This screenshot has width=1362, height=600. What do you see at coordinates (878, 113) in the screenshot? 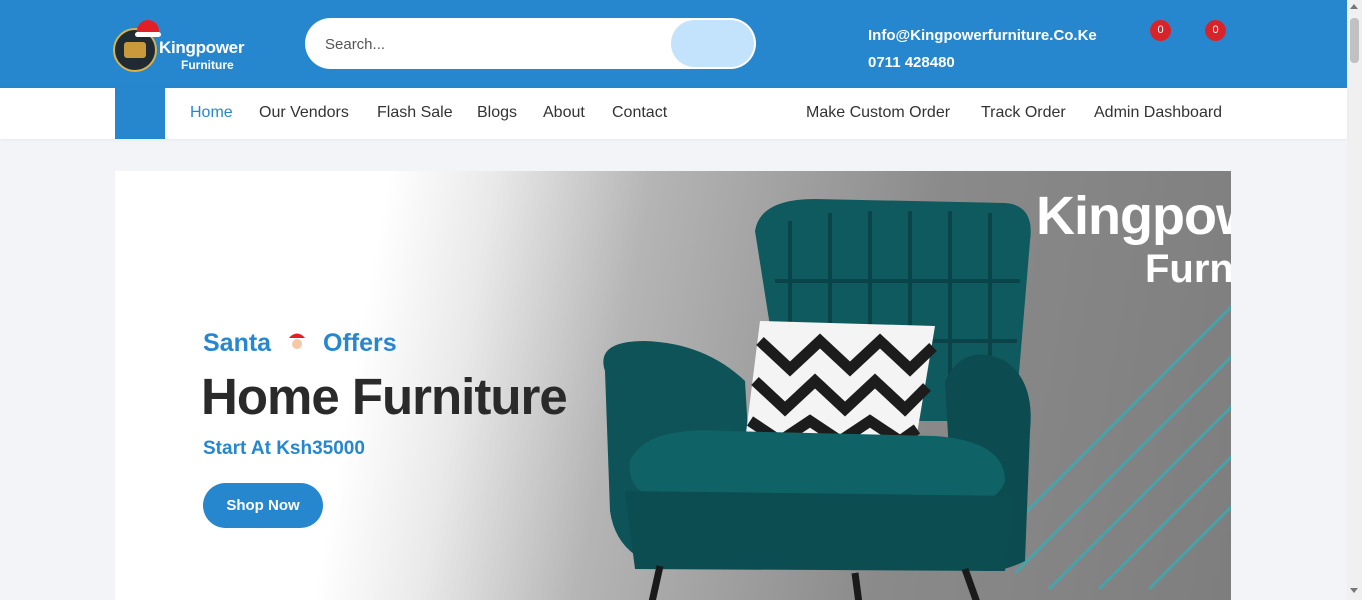
I see `nav-make-custom-order: Make Custom Order` at bounding box center [878, 113].